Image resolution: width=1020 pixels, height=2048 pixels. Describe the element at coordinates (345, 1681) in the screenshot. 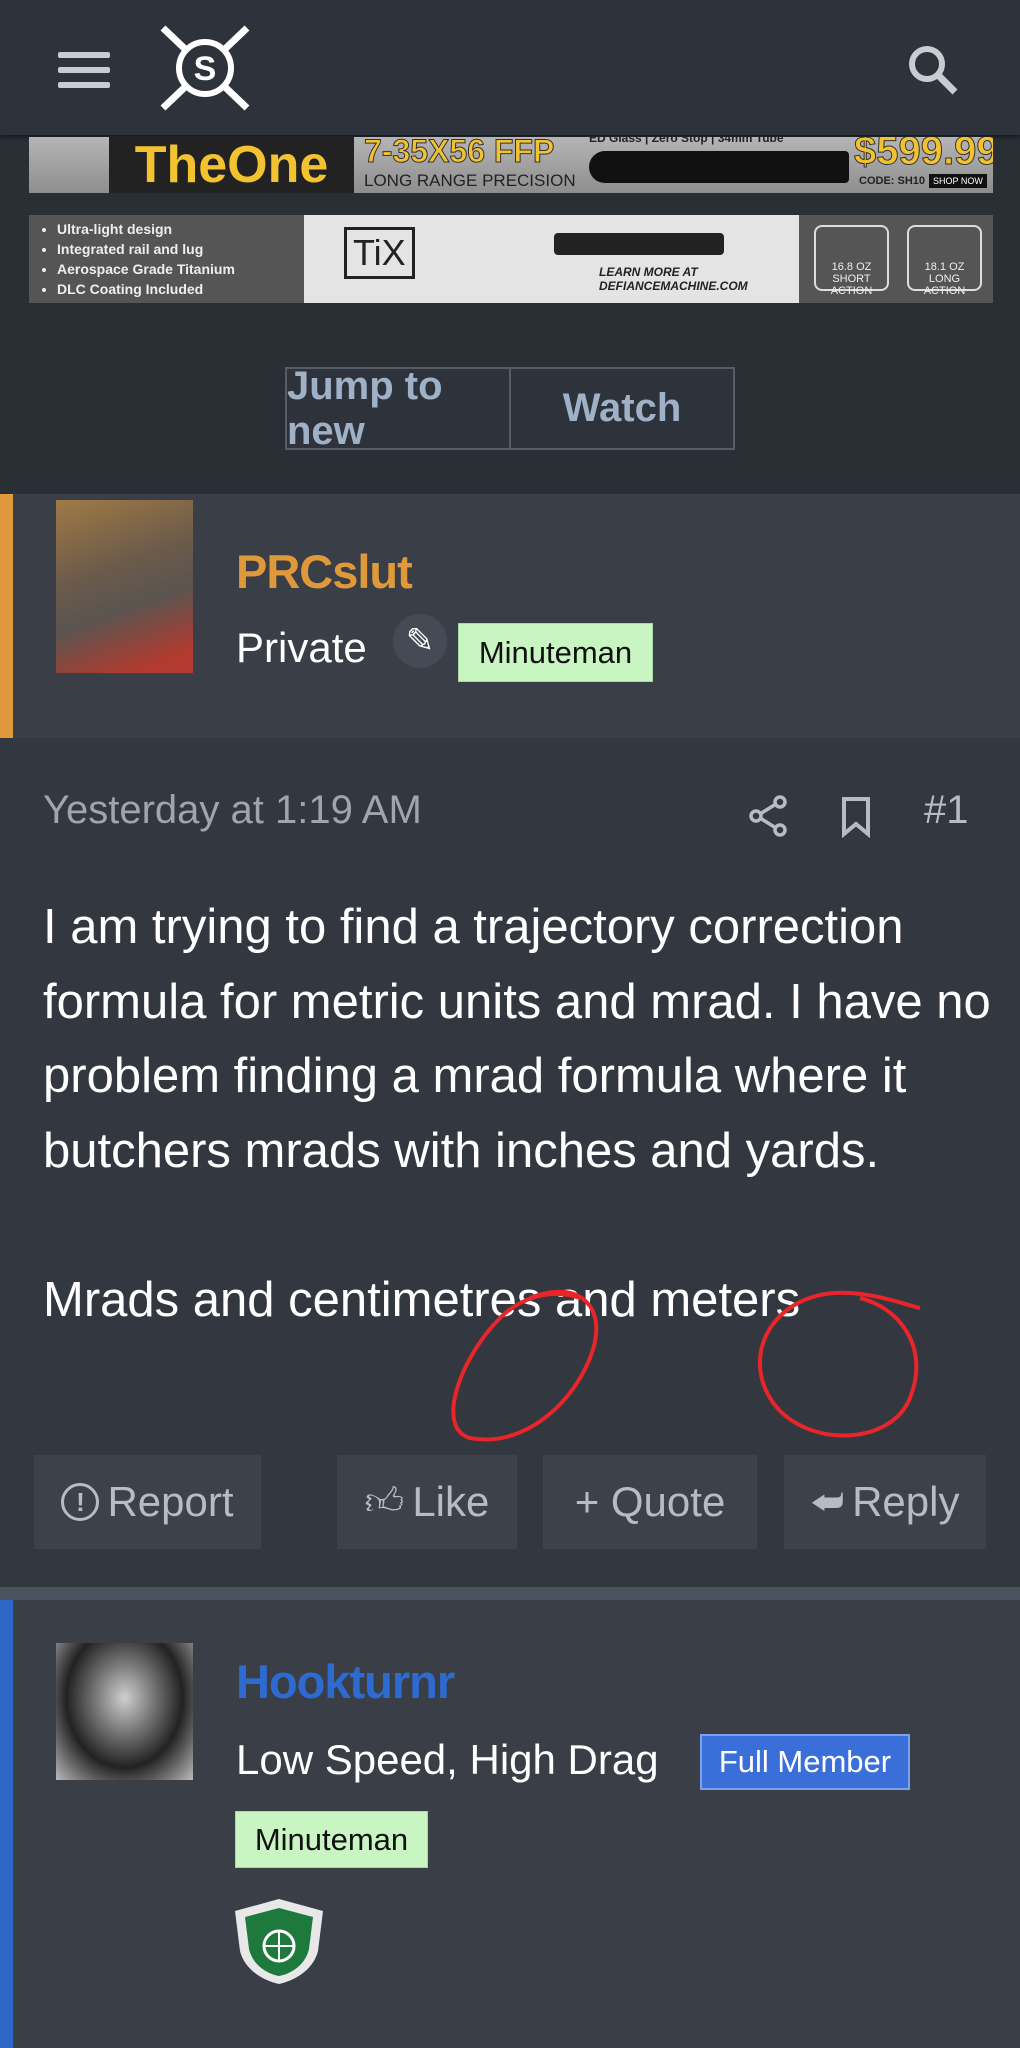

I see `username: Hookturnr` at that location.